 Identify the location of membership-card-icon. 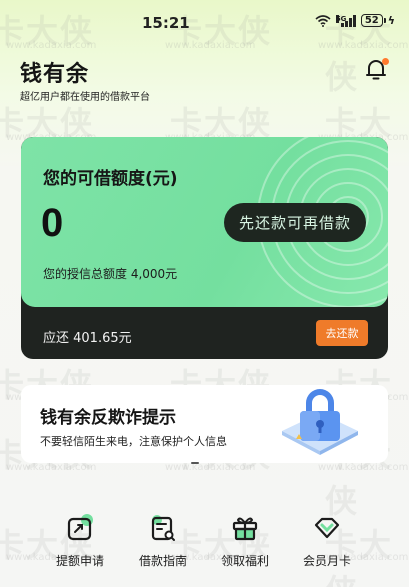
(327, 528).